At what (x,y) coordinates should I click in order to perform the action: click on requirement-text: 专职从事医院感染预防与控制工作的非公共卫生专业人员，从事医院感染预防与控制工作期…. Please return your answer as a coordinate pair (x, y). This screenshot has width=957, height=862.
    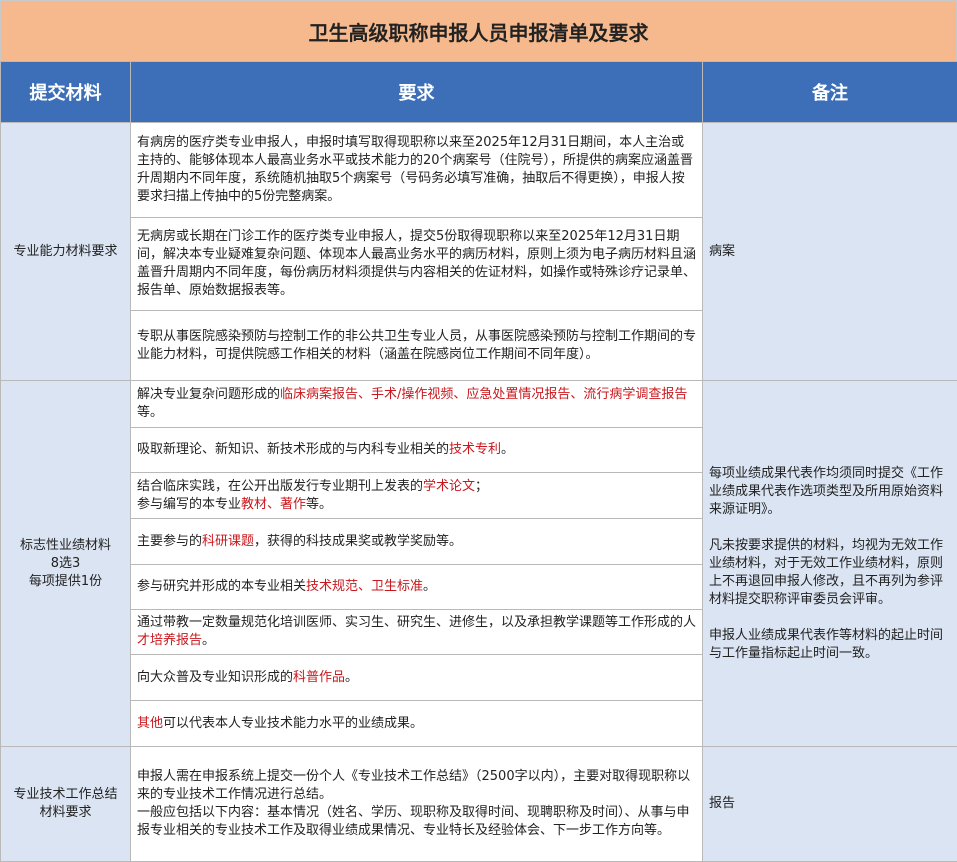
    Looking at the image, I should click on (416, 345).